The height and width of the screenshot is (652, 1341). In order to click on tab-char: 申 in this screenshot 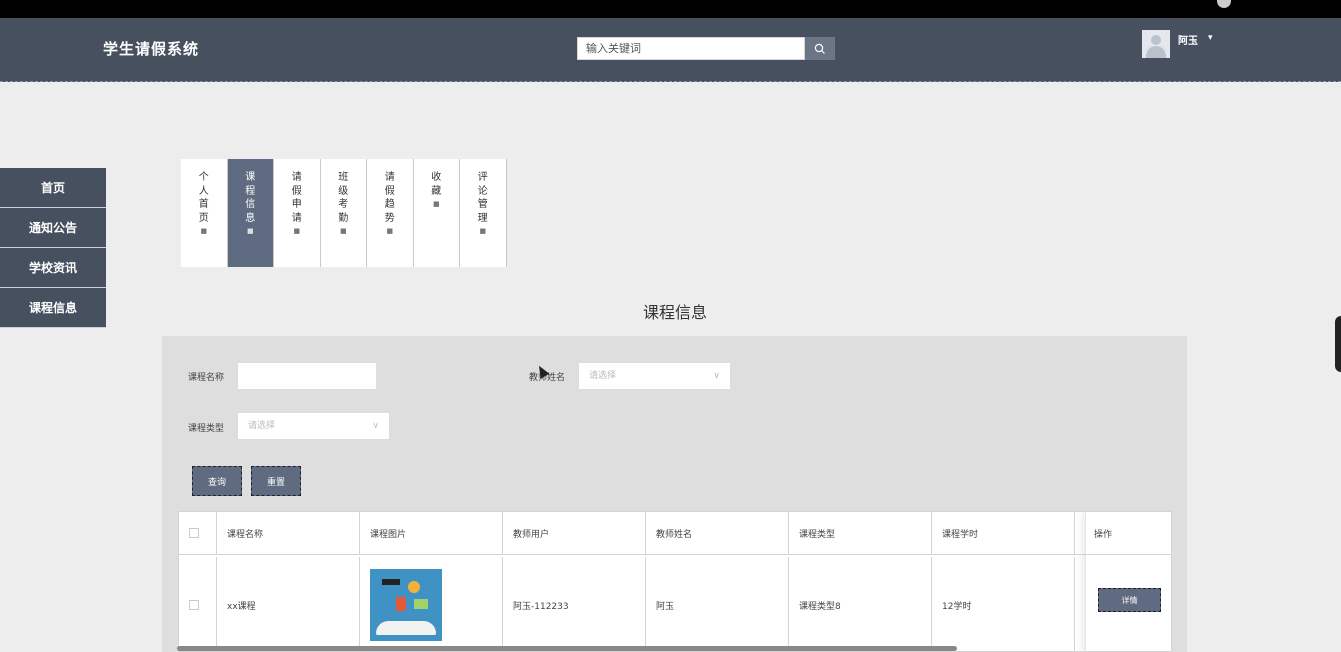, I will do `click(296, 204)`.